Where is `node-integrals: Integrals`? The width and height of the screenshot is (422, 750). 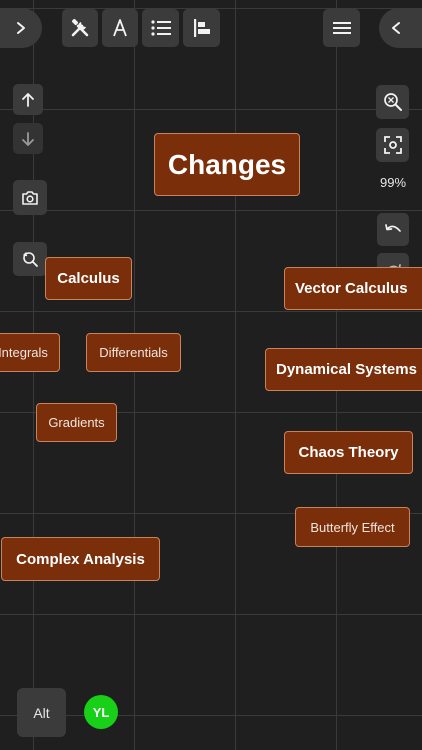 node-integrals: Integrals is located at coordinates (30, 352).